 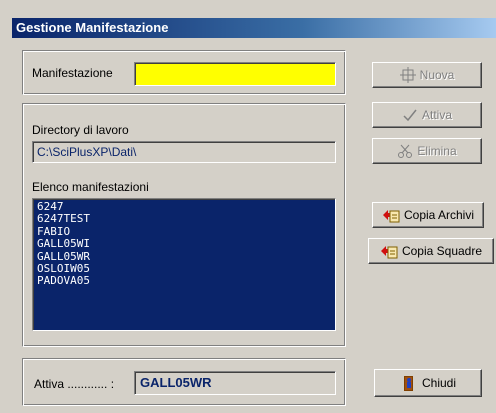 What do you see at coordinates (87, 152) in the screenshot?
I see `directory-value: C:\SciPlusXP\Dati\` at bounding box center [87, 152].